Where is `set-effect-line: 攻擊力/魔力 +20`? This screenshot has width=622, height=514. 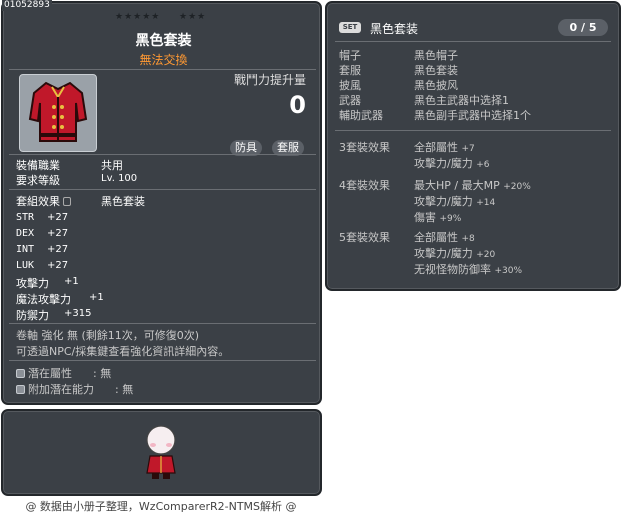
set-effect-line: 攻擊力/魔力 +20 is located at coordinates (454, 254).